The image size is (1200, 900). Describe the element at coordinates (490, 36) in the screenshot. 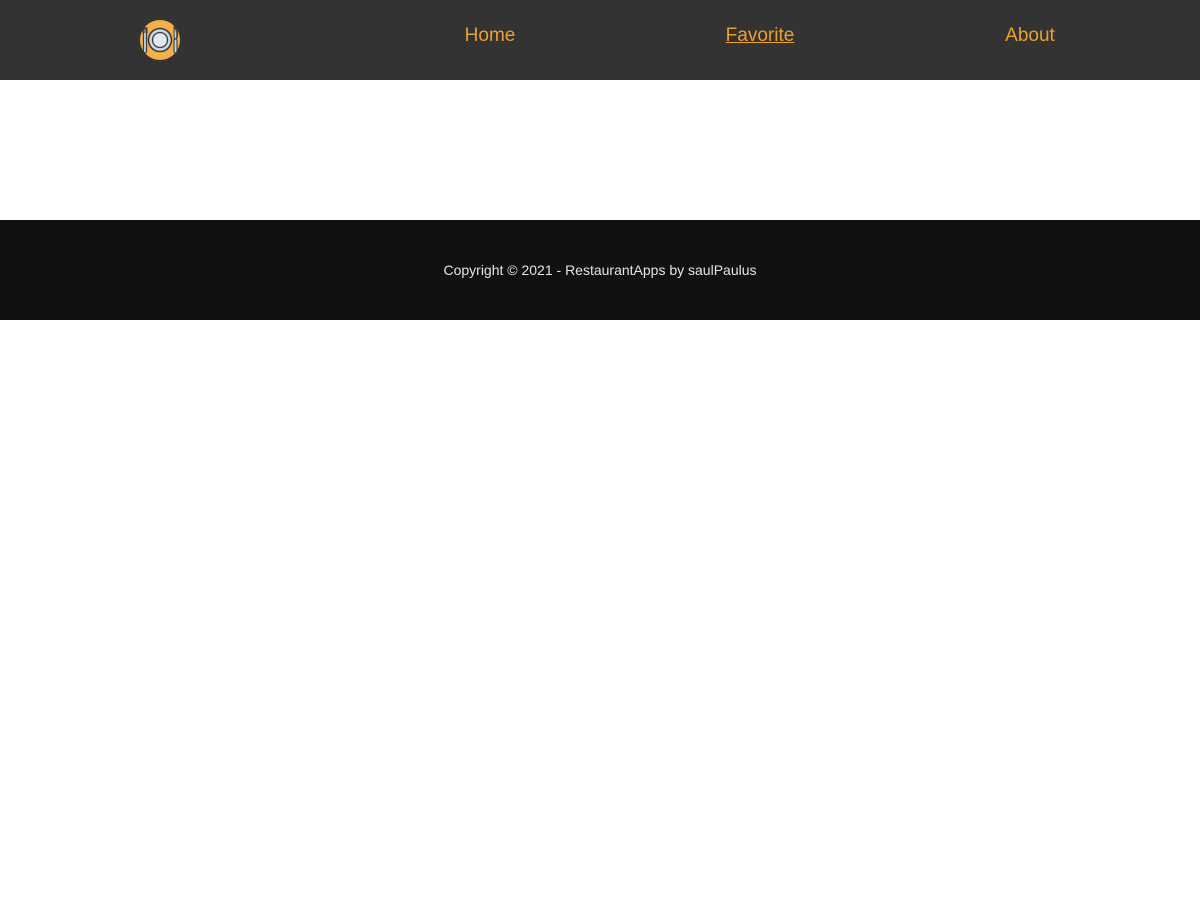

I see `nav-link-home: Home` at that location.